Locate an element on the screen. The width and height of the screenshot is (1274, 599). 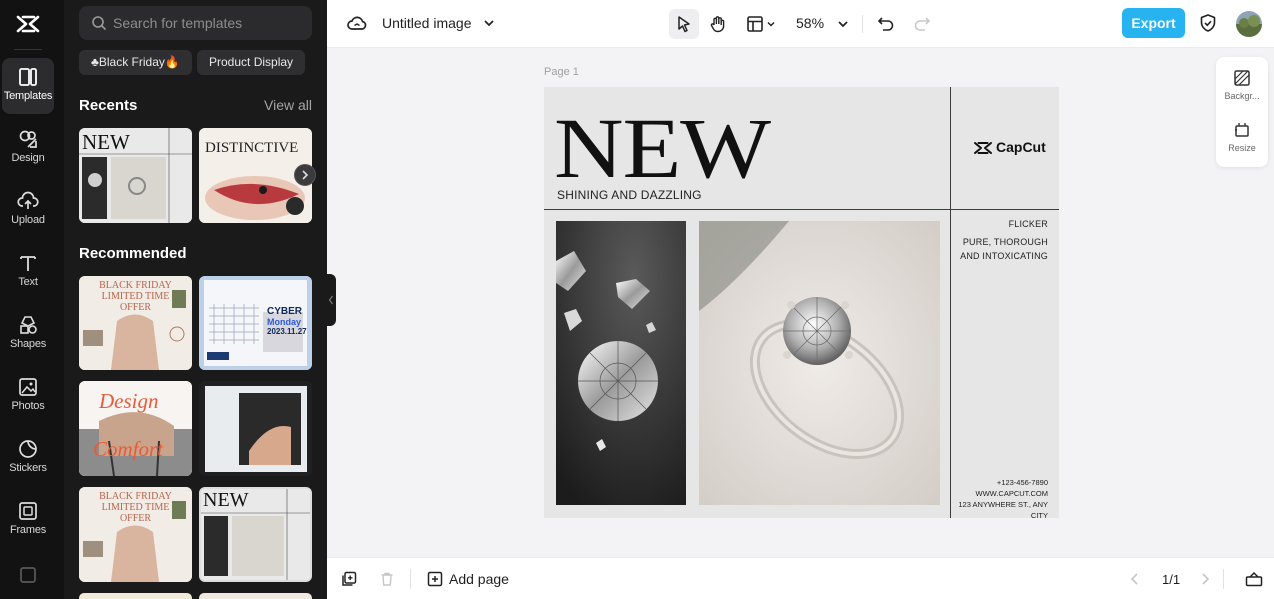
search-icon is located at coordinates (99, 23).